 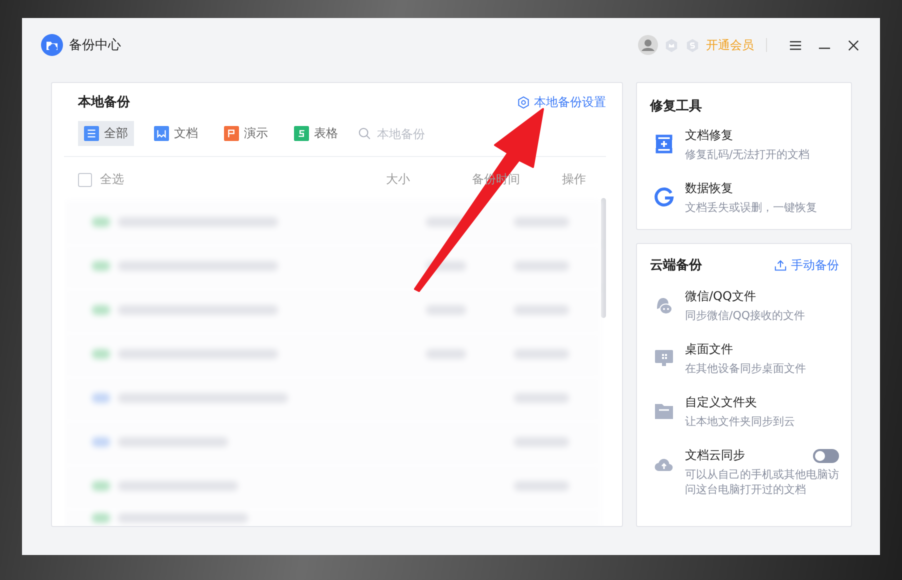 I want to click on column-header: 操作, so click(x=573, y=179).